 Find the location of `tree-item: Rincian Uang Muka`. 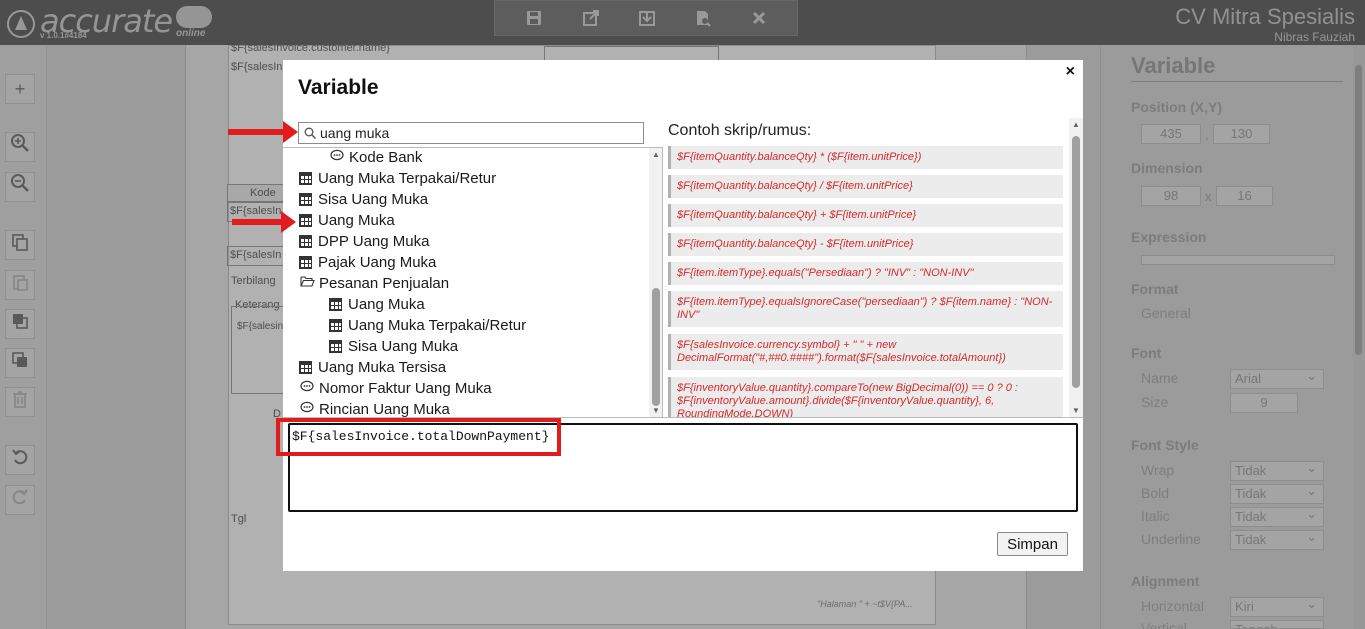

tree-item: Rincian Uang Muka is located at coordinates (374, 409).